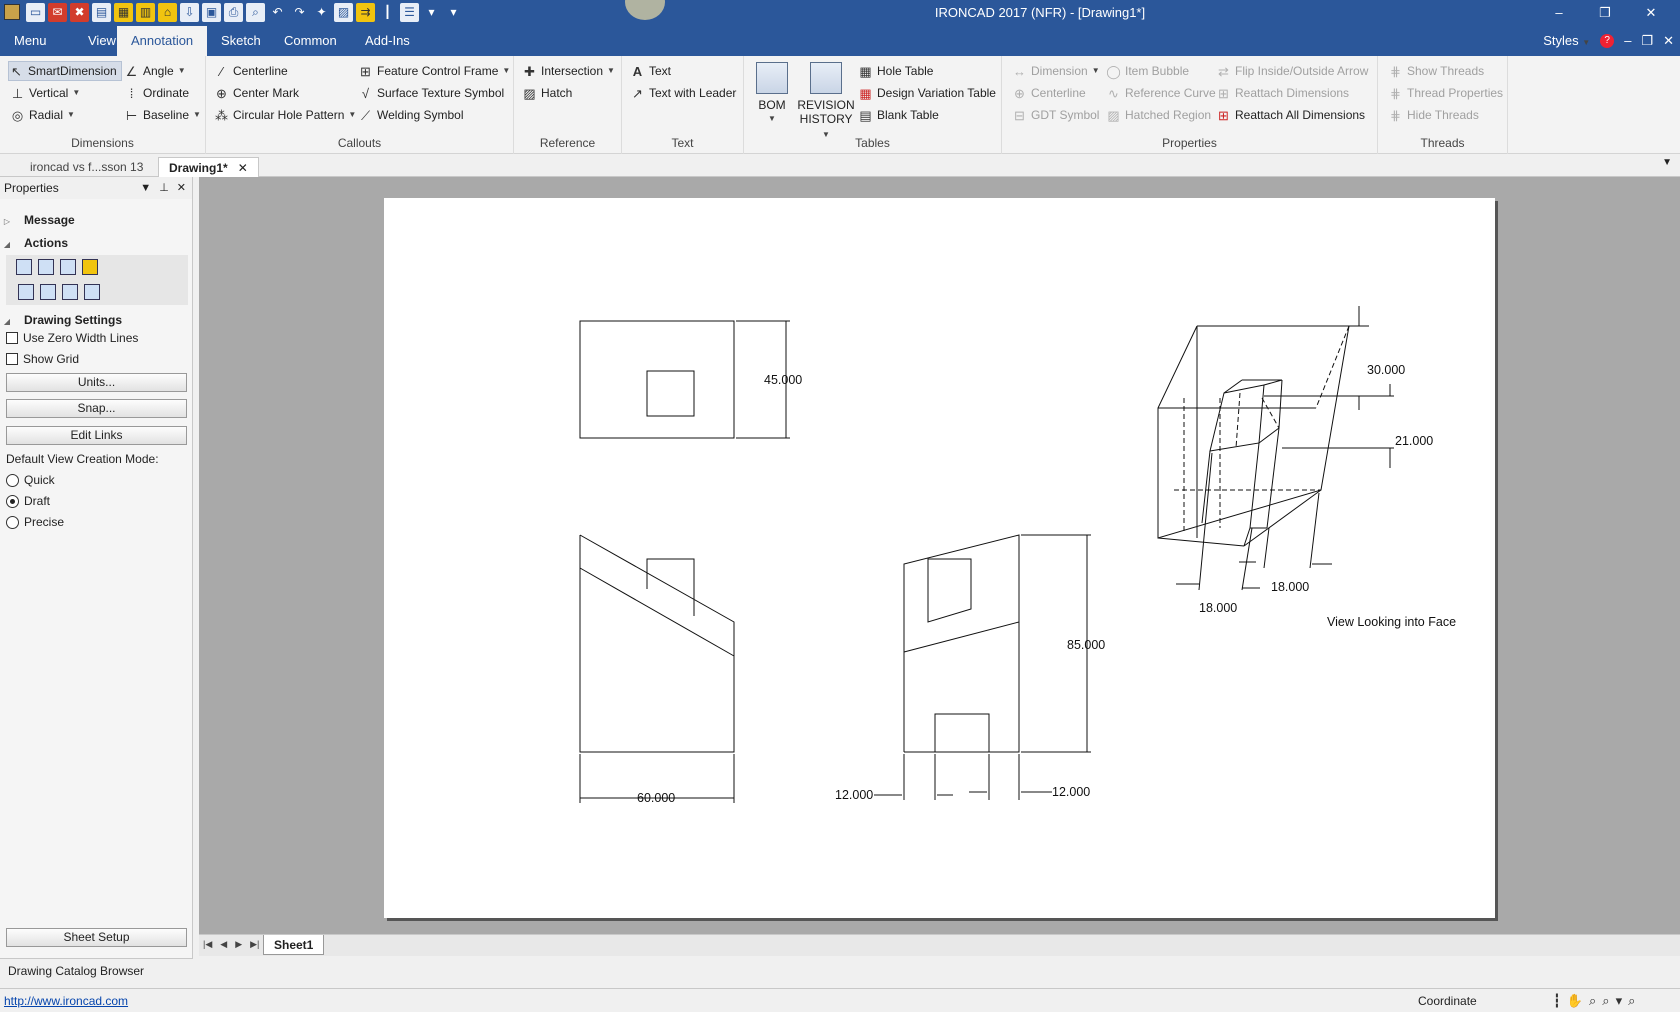  Describe the element at coordinates (431, 93) in the screenshot. I see `surface-texture-symbol-button: √ Surface Texture Symbol` at that location.